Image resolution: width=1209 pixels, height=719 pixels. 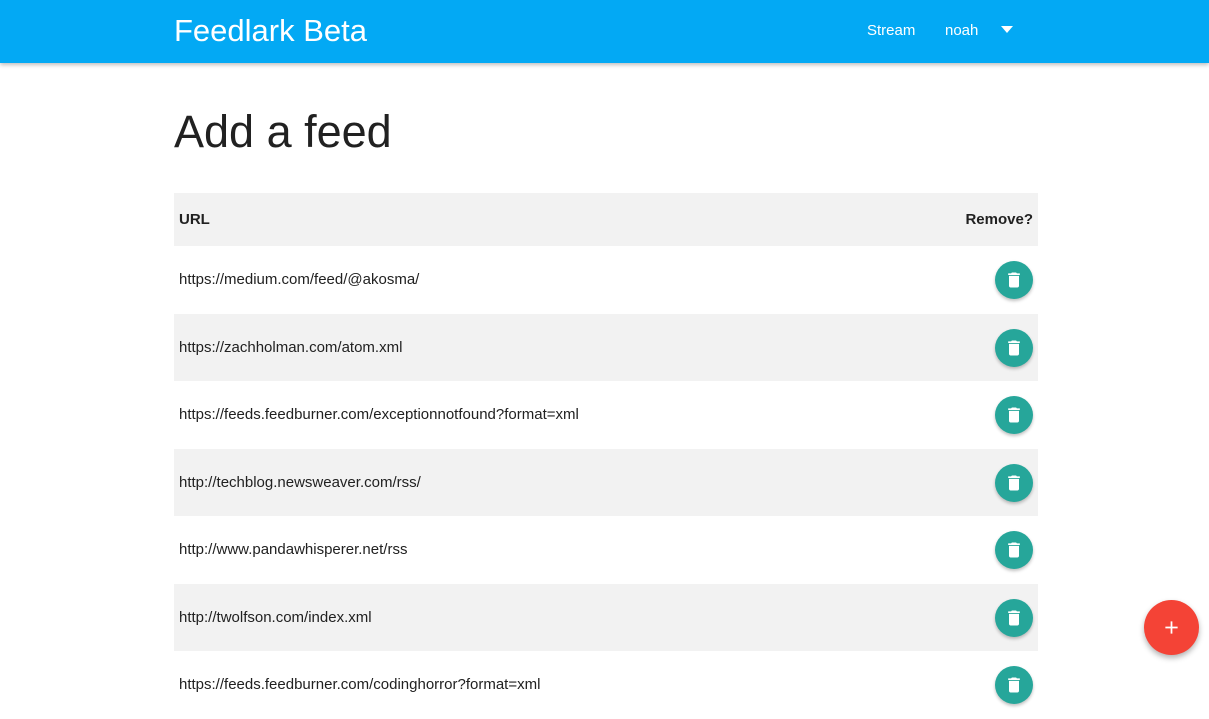 I want to click on column-header-url: URL, so click(x=194, y=219).